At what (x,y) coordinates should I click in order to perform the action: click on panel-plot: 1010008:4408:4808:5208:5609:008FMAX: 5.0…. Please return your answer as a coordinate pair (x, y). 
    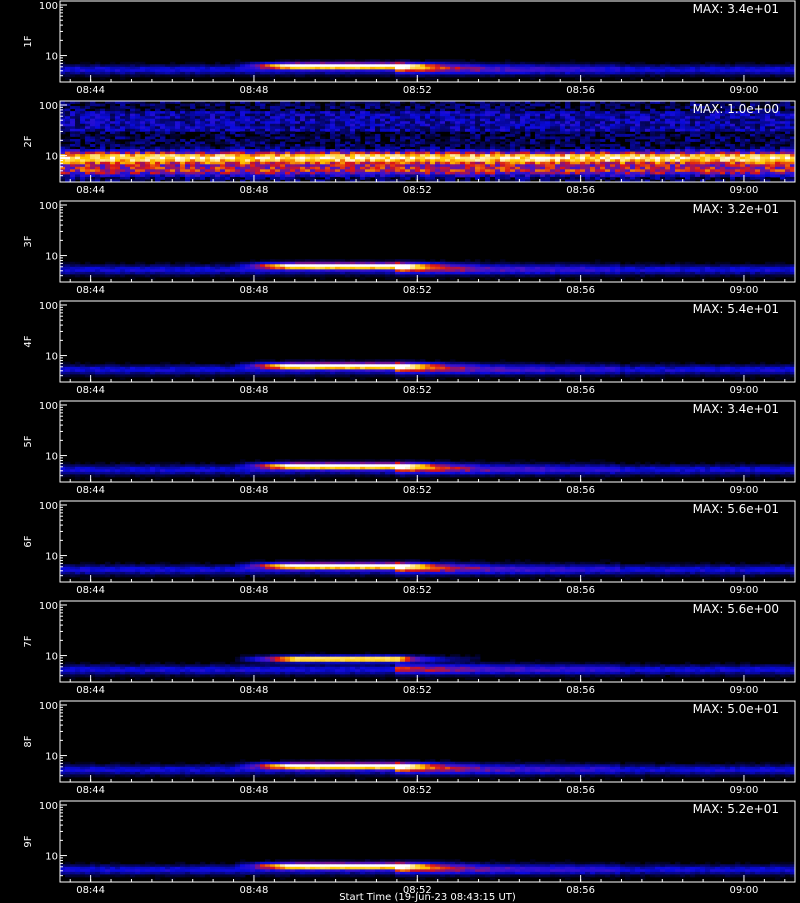
    Looking at the image, I should click on (400, 750).